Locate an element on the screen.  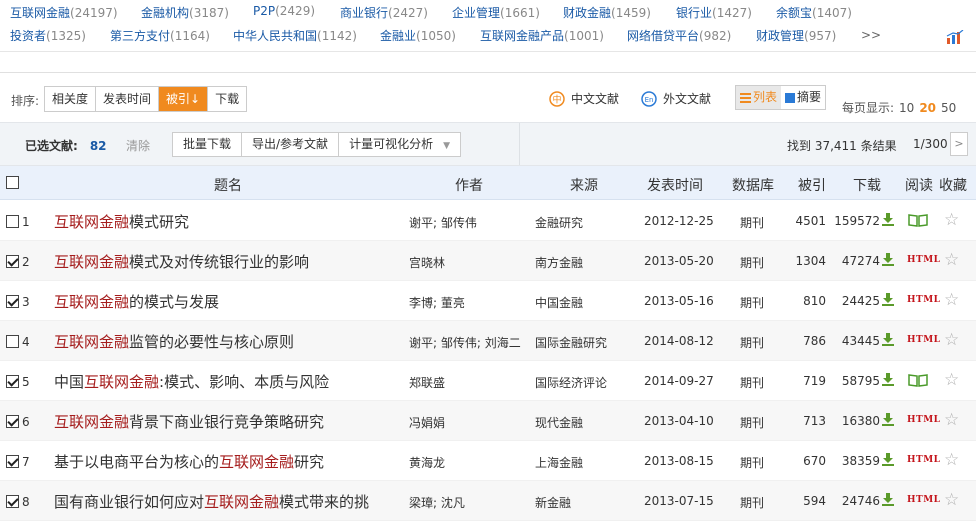
author-link: 郑联盛 is located at coordinates (427, 382).